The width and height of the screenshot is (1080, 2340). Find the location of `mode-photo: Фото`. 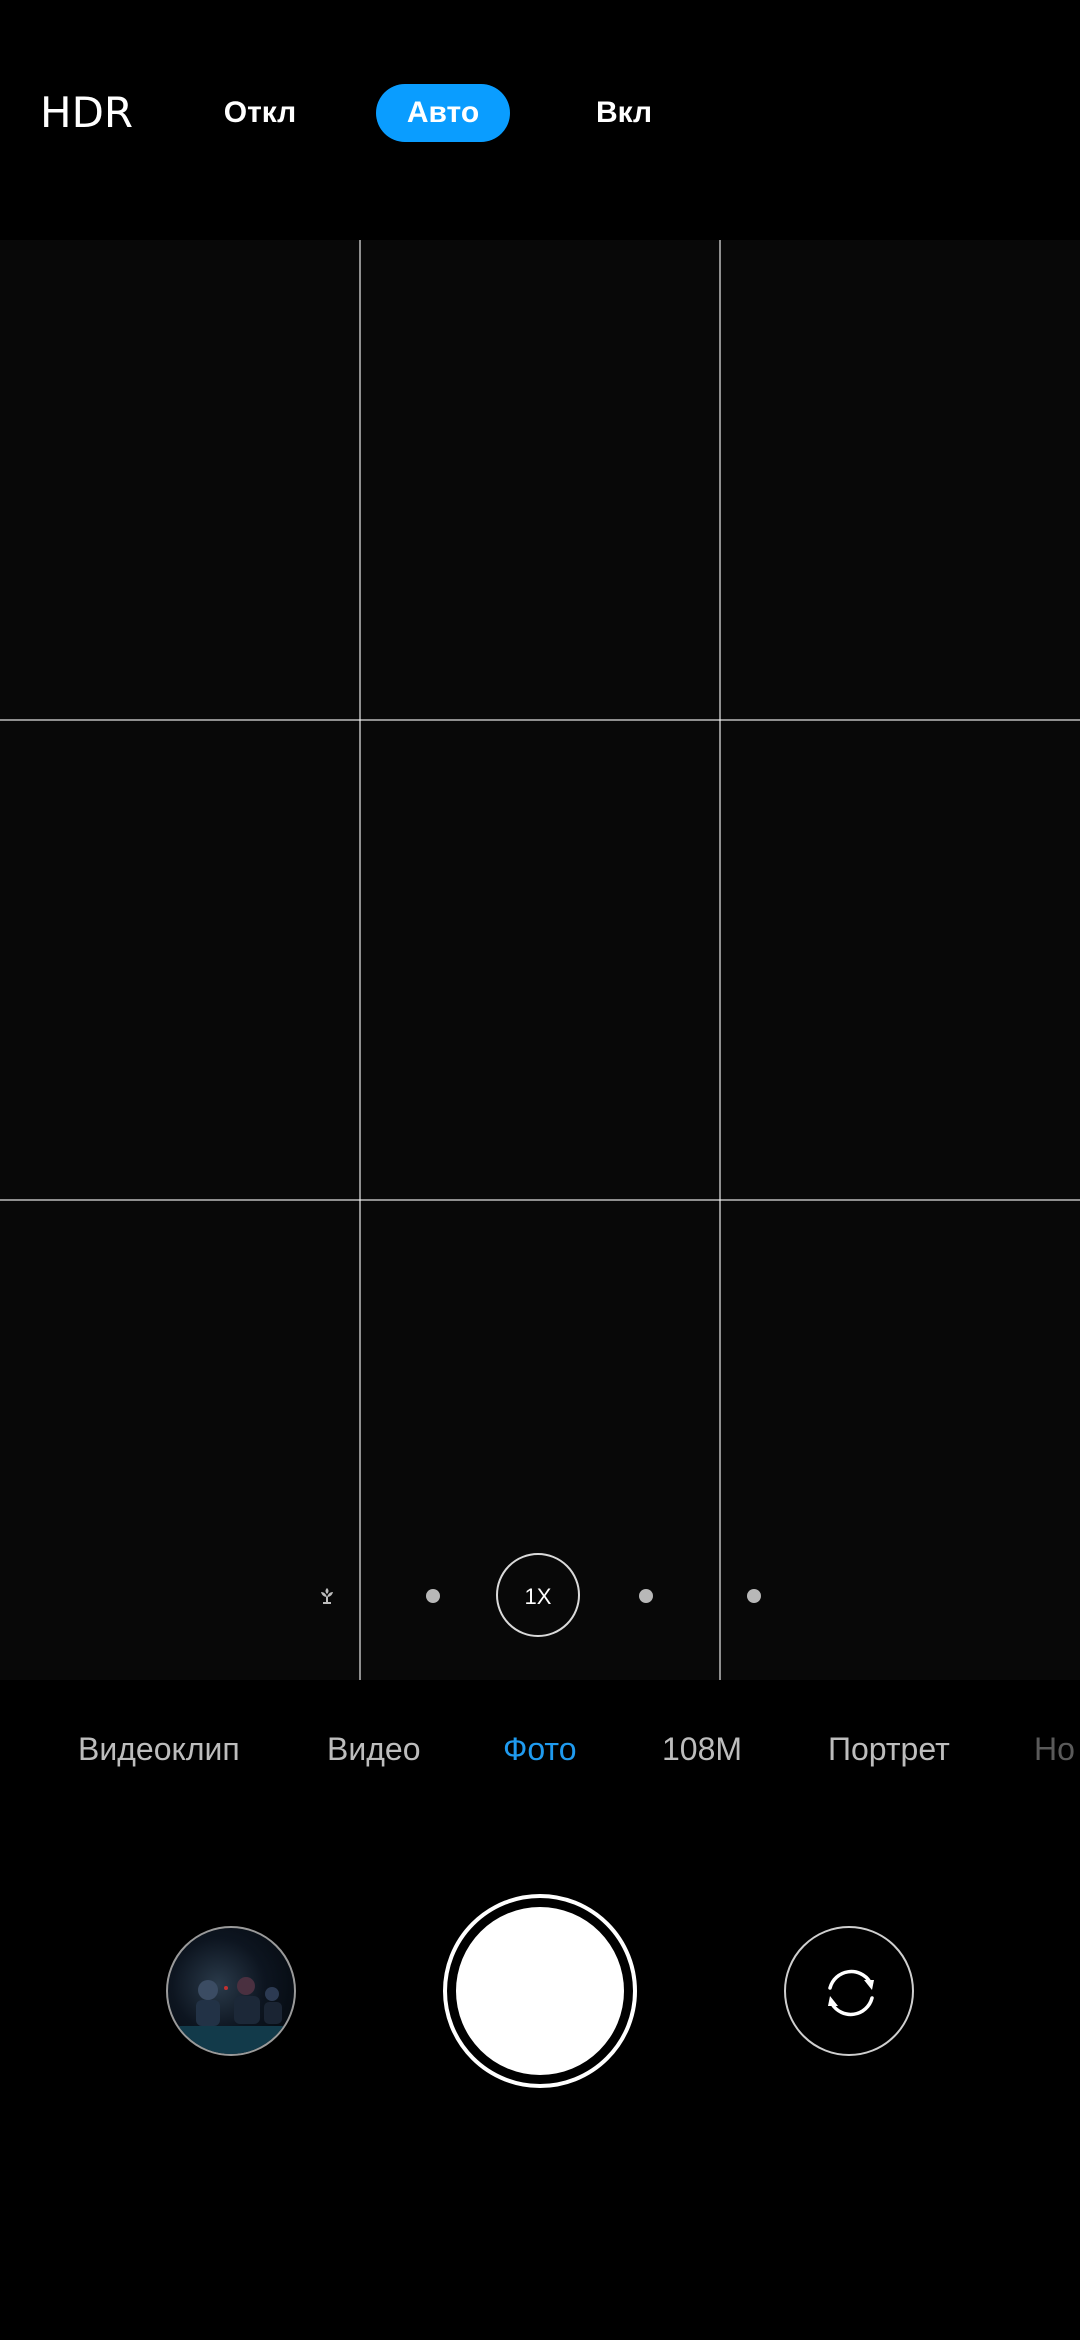

mode-photo: Фото is located at coordinates (540, 1749).